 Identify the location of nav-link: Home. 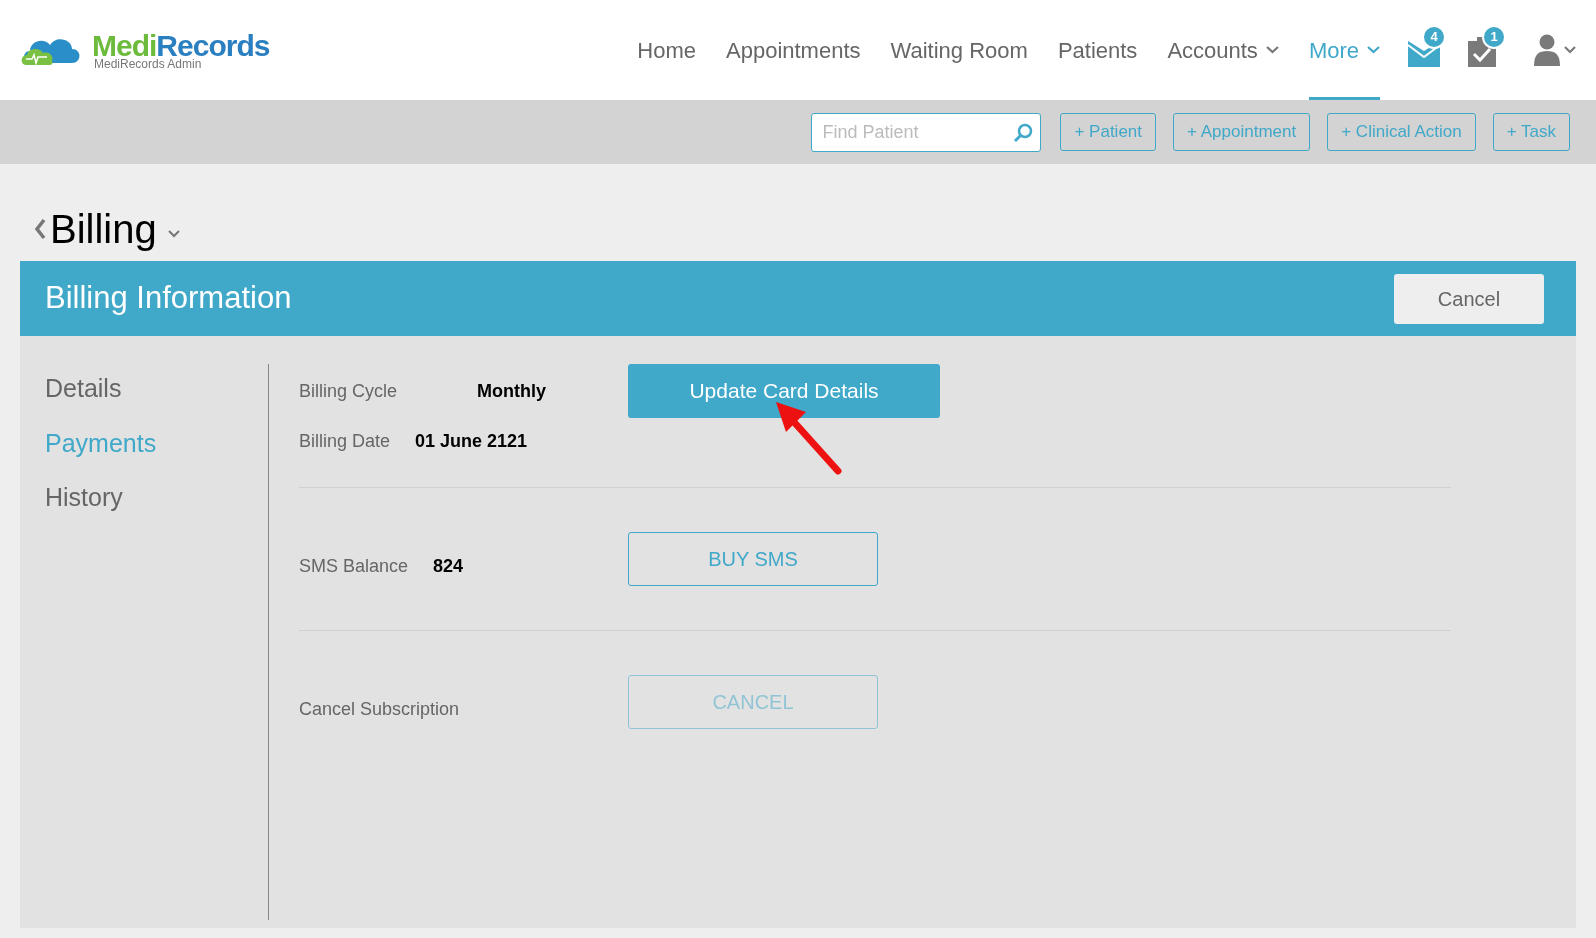
(666, 50).